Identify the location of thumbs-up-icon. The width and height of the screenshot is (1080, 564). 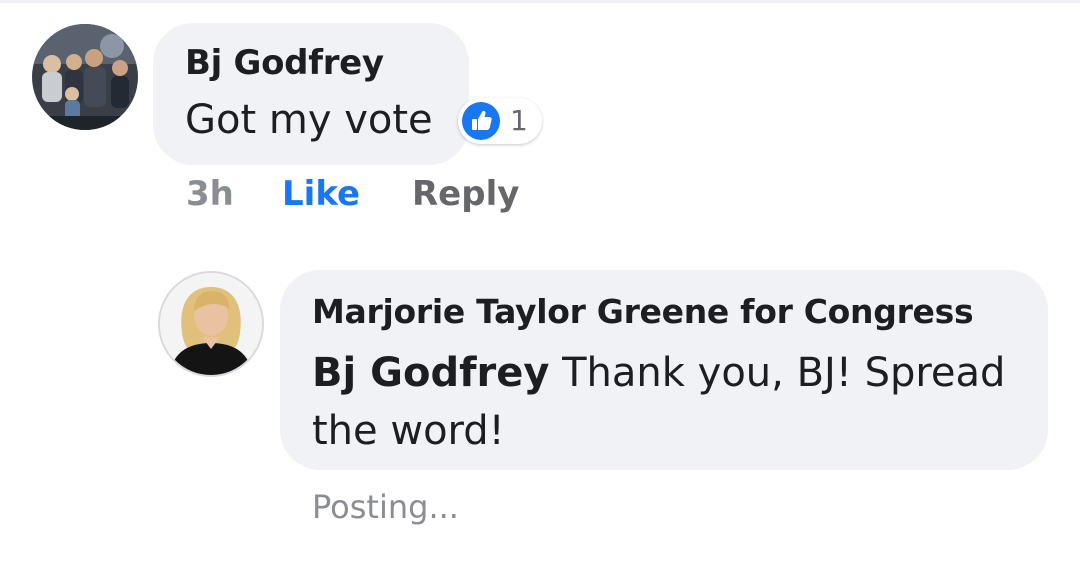
(481, 121).